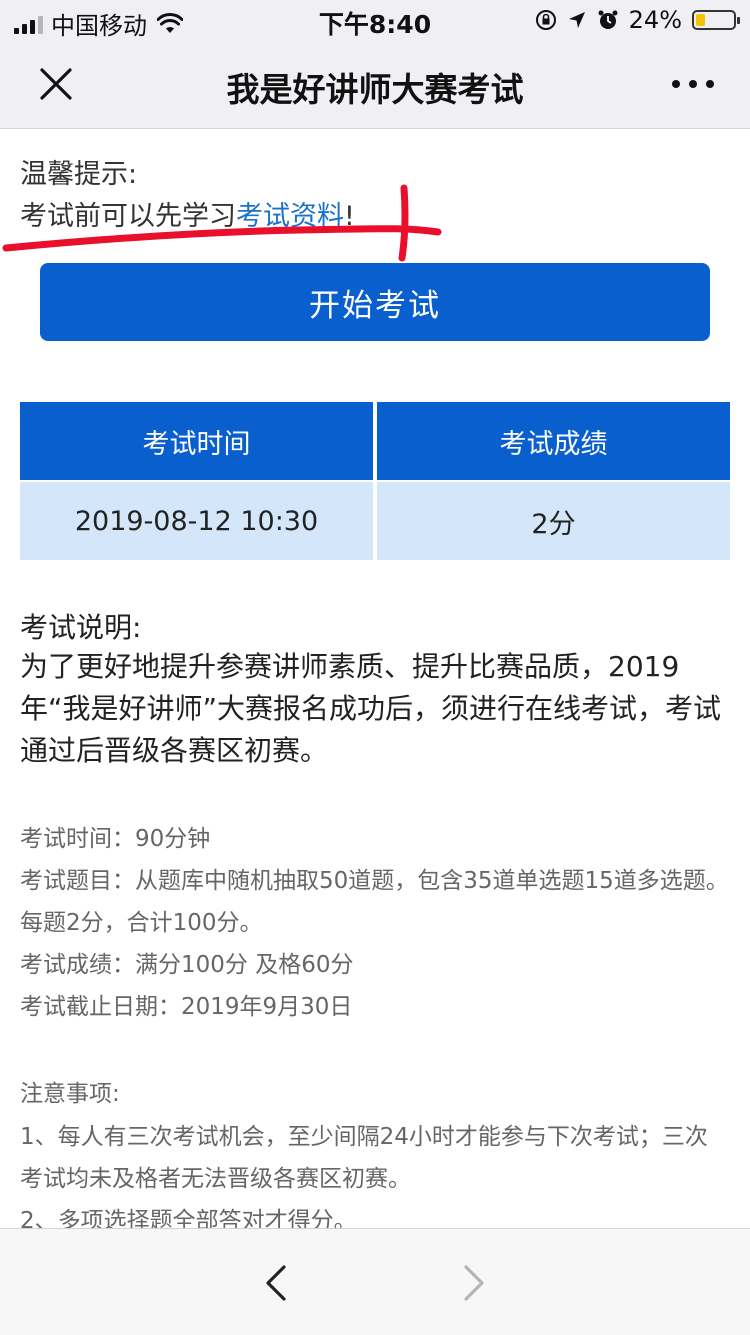 This screenshot has width=750, height=1335. I want to click on notes-title: 注意事项:, so click(70, 1094).